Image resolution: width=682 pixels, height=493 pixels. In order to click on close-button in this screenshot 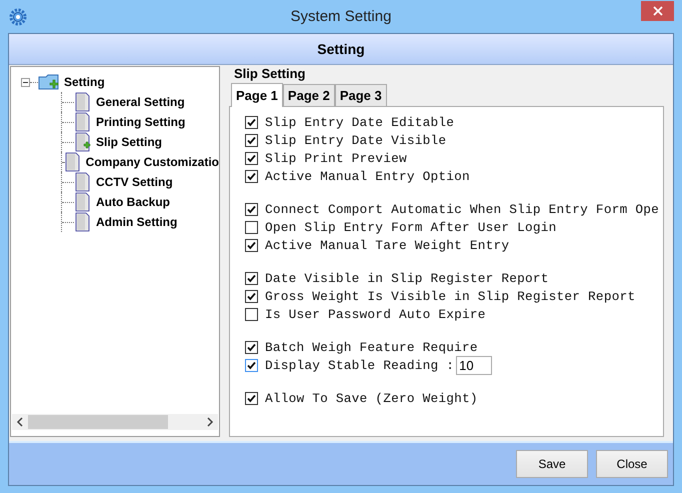, I will do `click(657, 10)`.